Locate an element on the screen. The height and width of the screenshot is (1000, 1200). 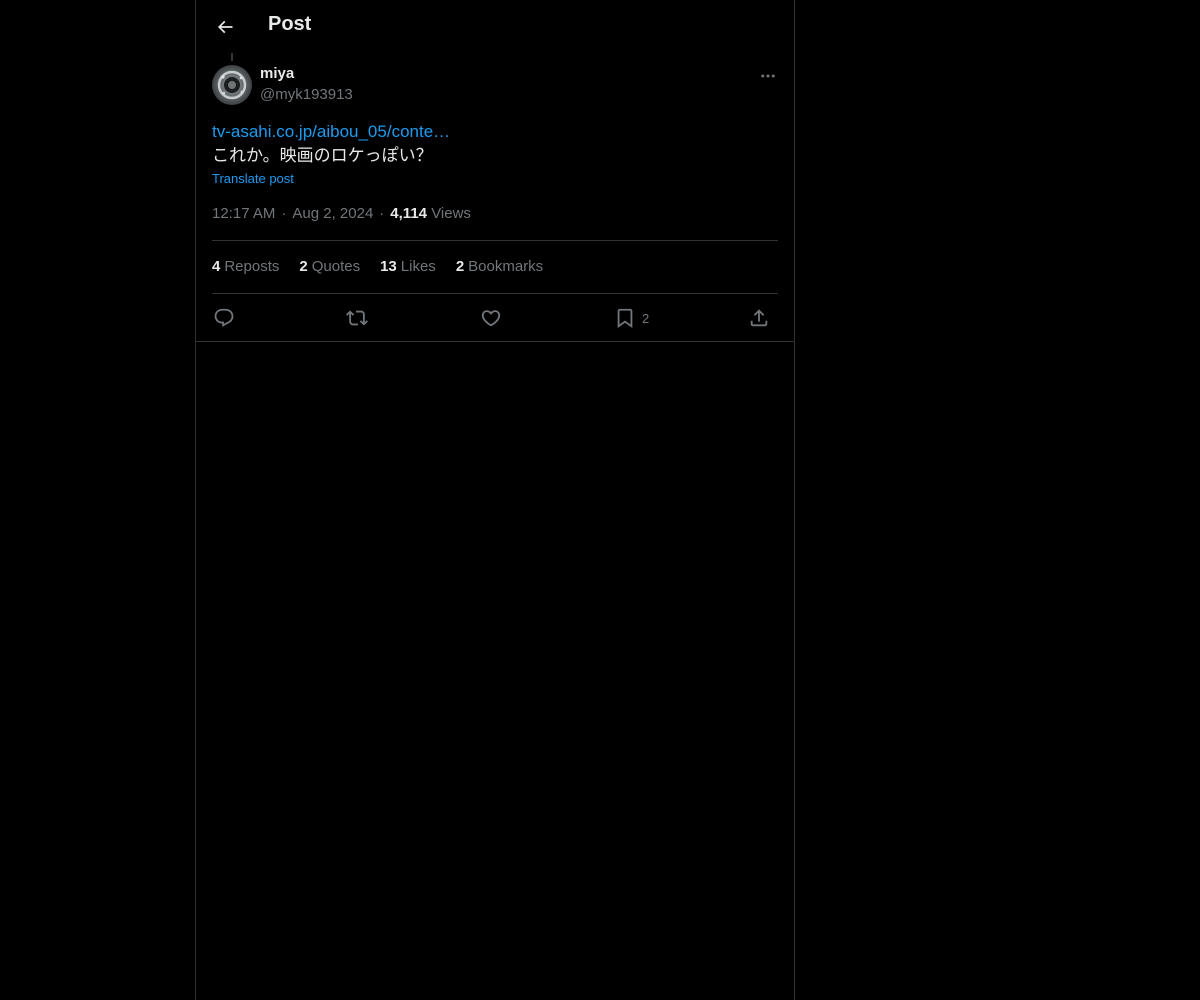
repost-button is located at coordinates (360, 318).